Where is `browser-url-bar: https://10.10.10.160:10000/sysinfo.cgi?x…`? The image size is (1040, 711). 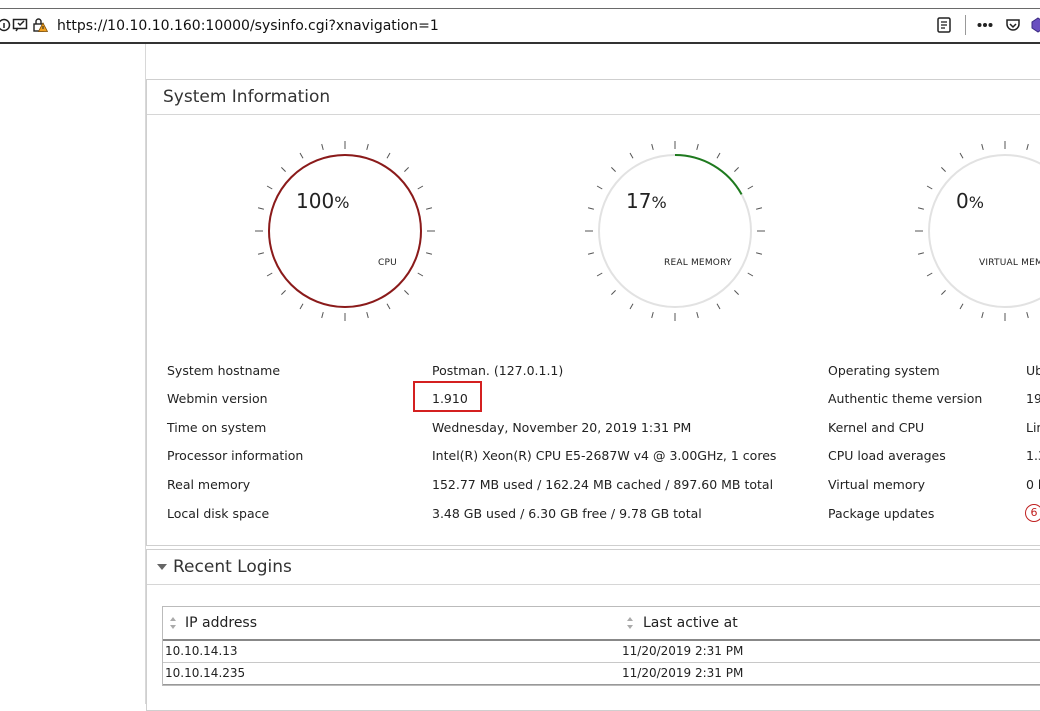 browser-url-bar: https://10.10.10.160:10000/sysinfo.cgi?x… is located at coordinates (520, 26).